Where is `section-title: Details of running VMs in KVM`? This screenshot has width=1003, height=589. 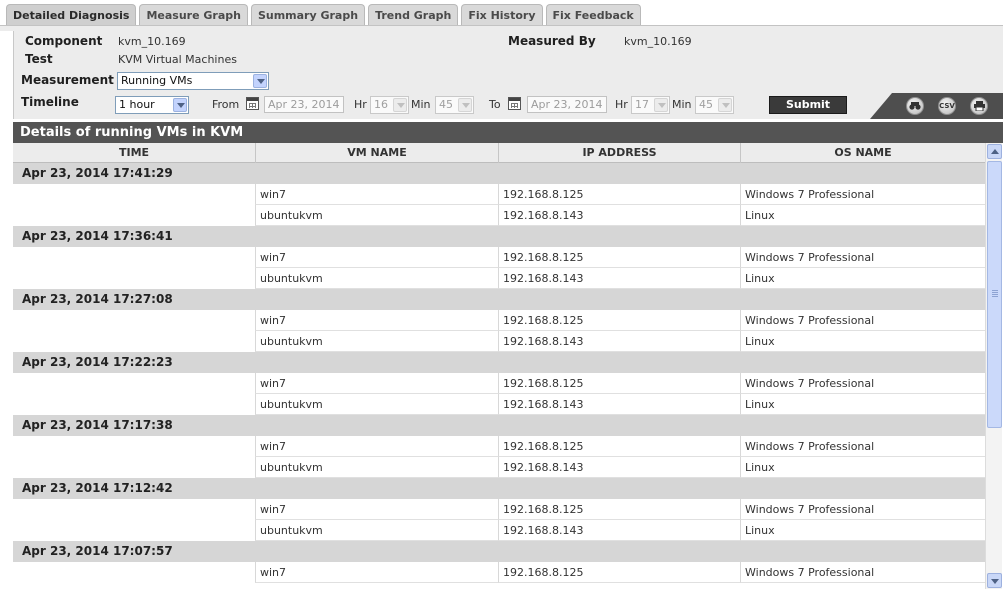 section-title: Details of running VMs in KVM is located at coordinates (508, 132).